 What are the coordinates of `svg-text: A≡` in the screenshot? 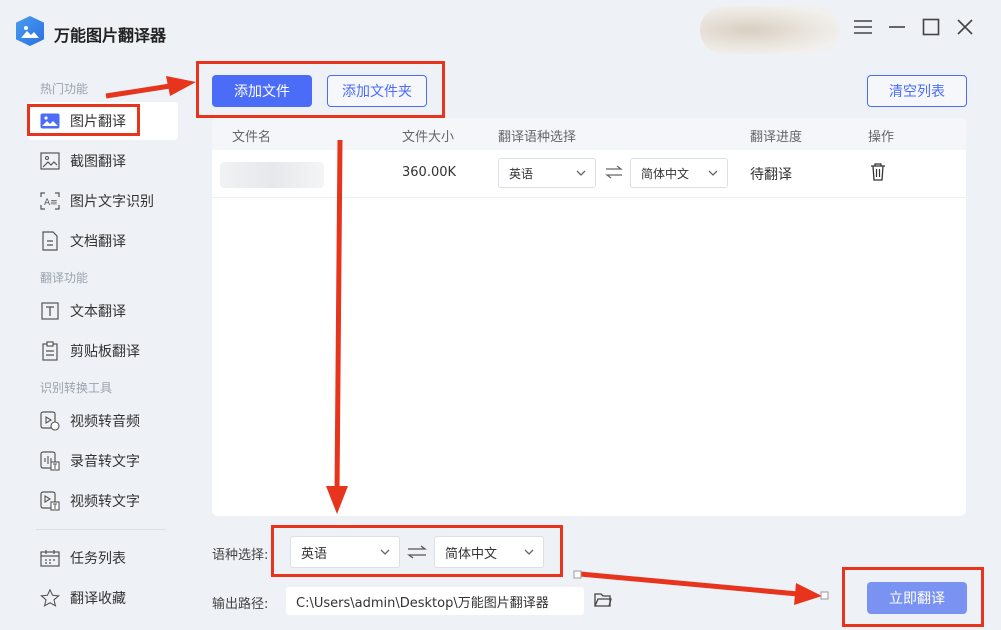 It's located at (51, 203).